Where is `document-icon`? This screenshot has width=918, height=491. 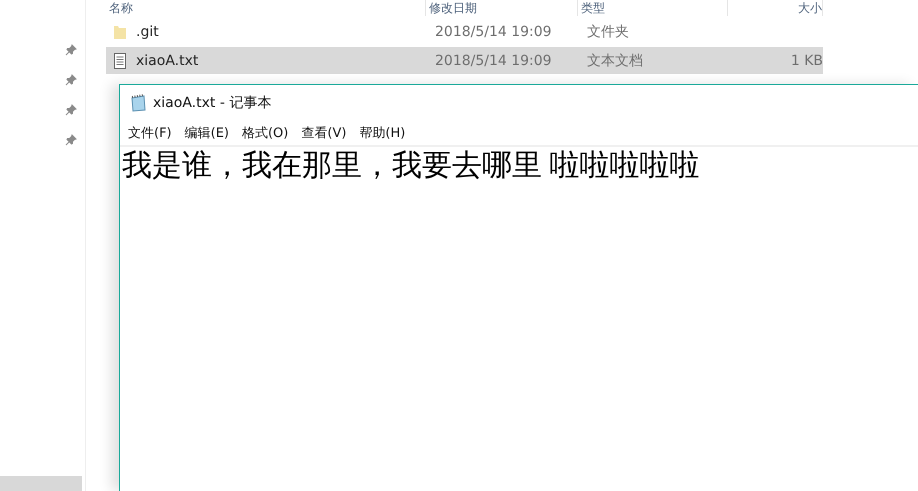
document-icon is located at coordinates (120, 60).